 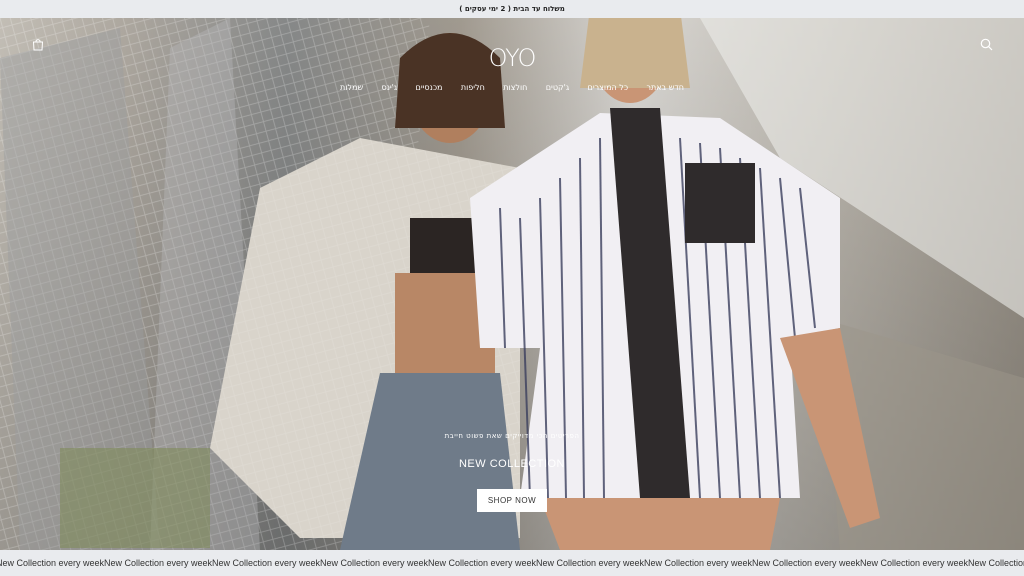 I want to click on search-icon, so click(x=986, y=44).